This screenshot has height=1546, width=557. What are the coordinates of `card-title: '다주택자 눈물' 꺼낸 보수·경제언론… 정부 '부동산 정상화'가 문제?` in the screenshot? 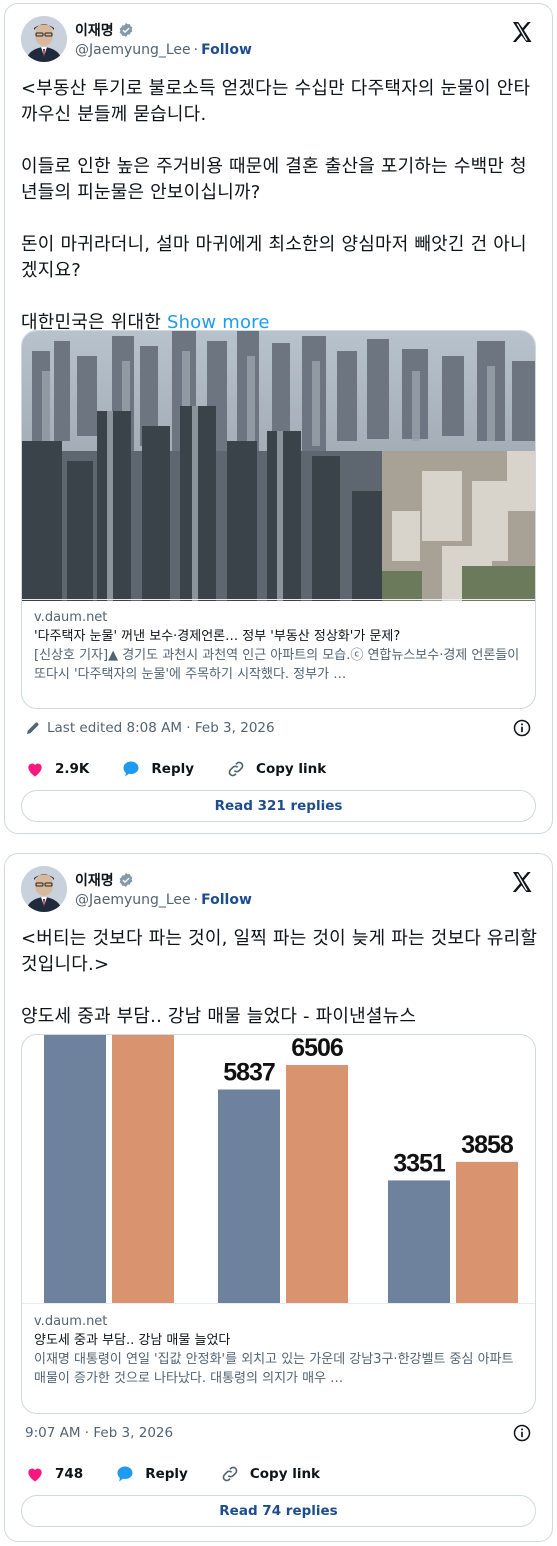 It's located at (217, 636).